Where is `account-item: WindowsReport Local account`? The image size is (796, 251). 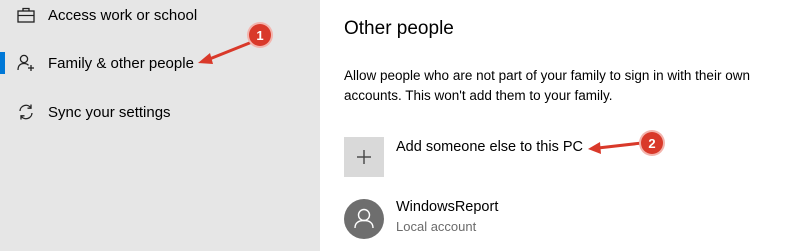 account-item: WindowsReport Local account is located at coordinates (494, 219).